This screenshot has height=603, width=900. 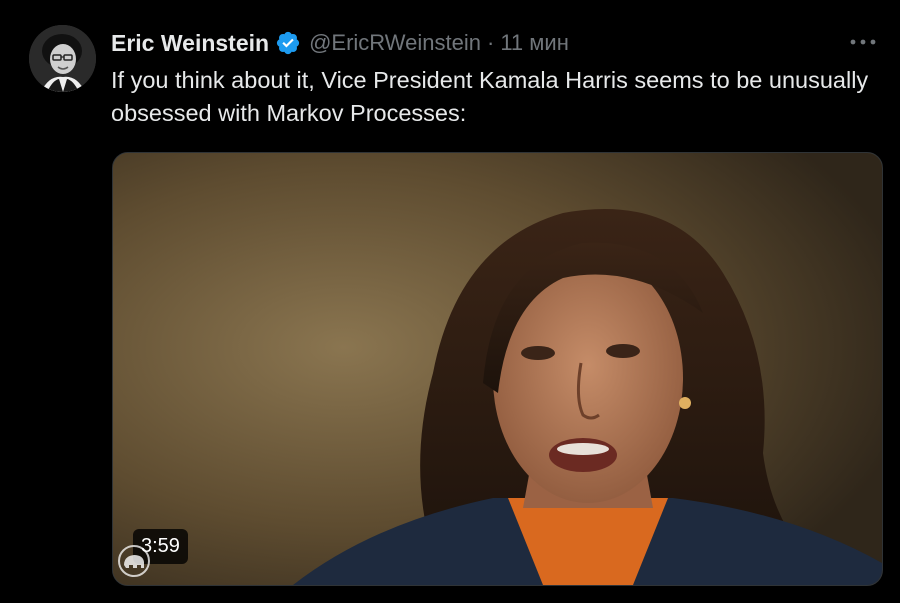 I want to click on tweet-timestamp: 11 мин, so click(x=534, y=43).